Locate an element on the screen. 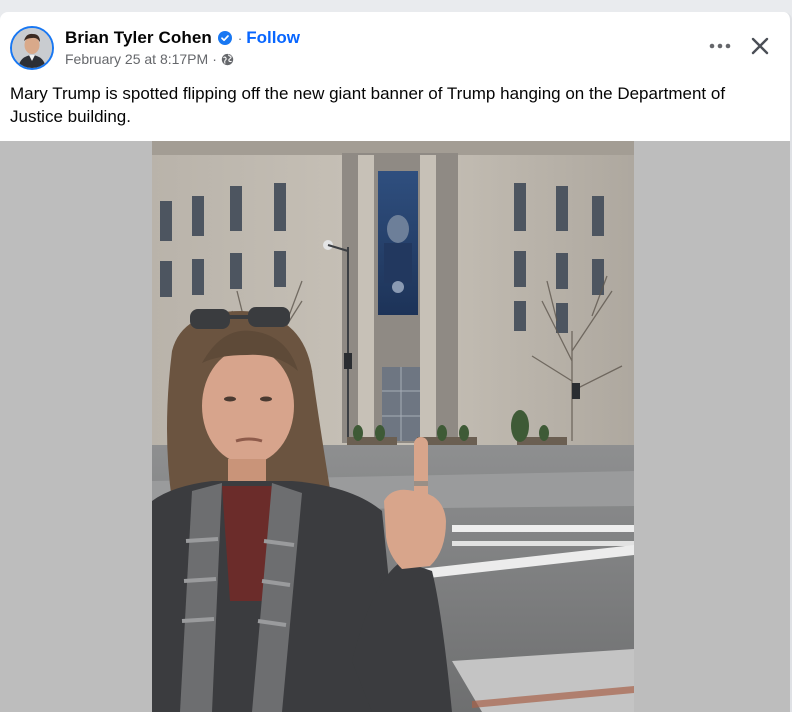 Image resolution: width=792 pixels, height=712 pixels. post-actions is located at coordinates (738, 46).